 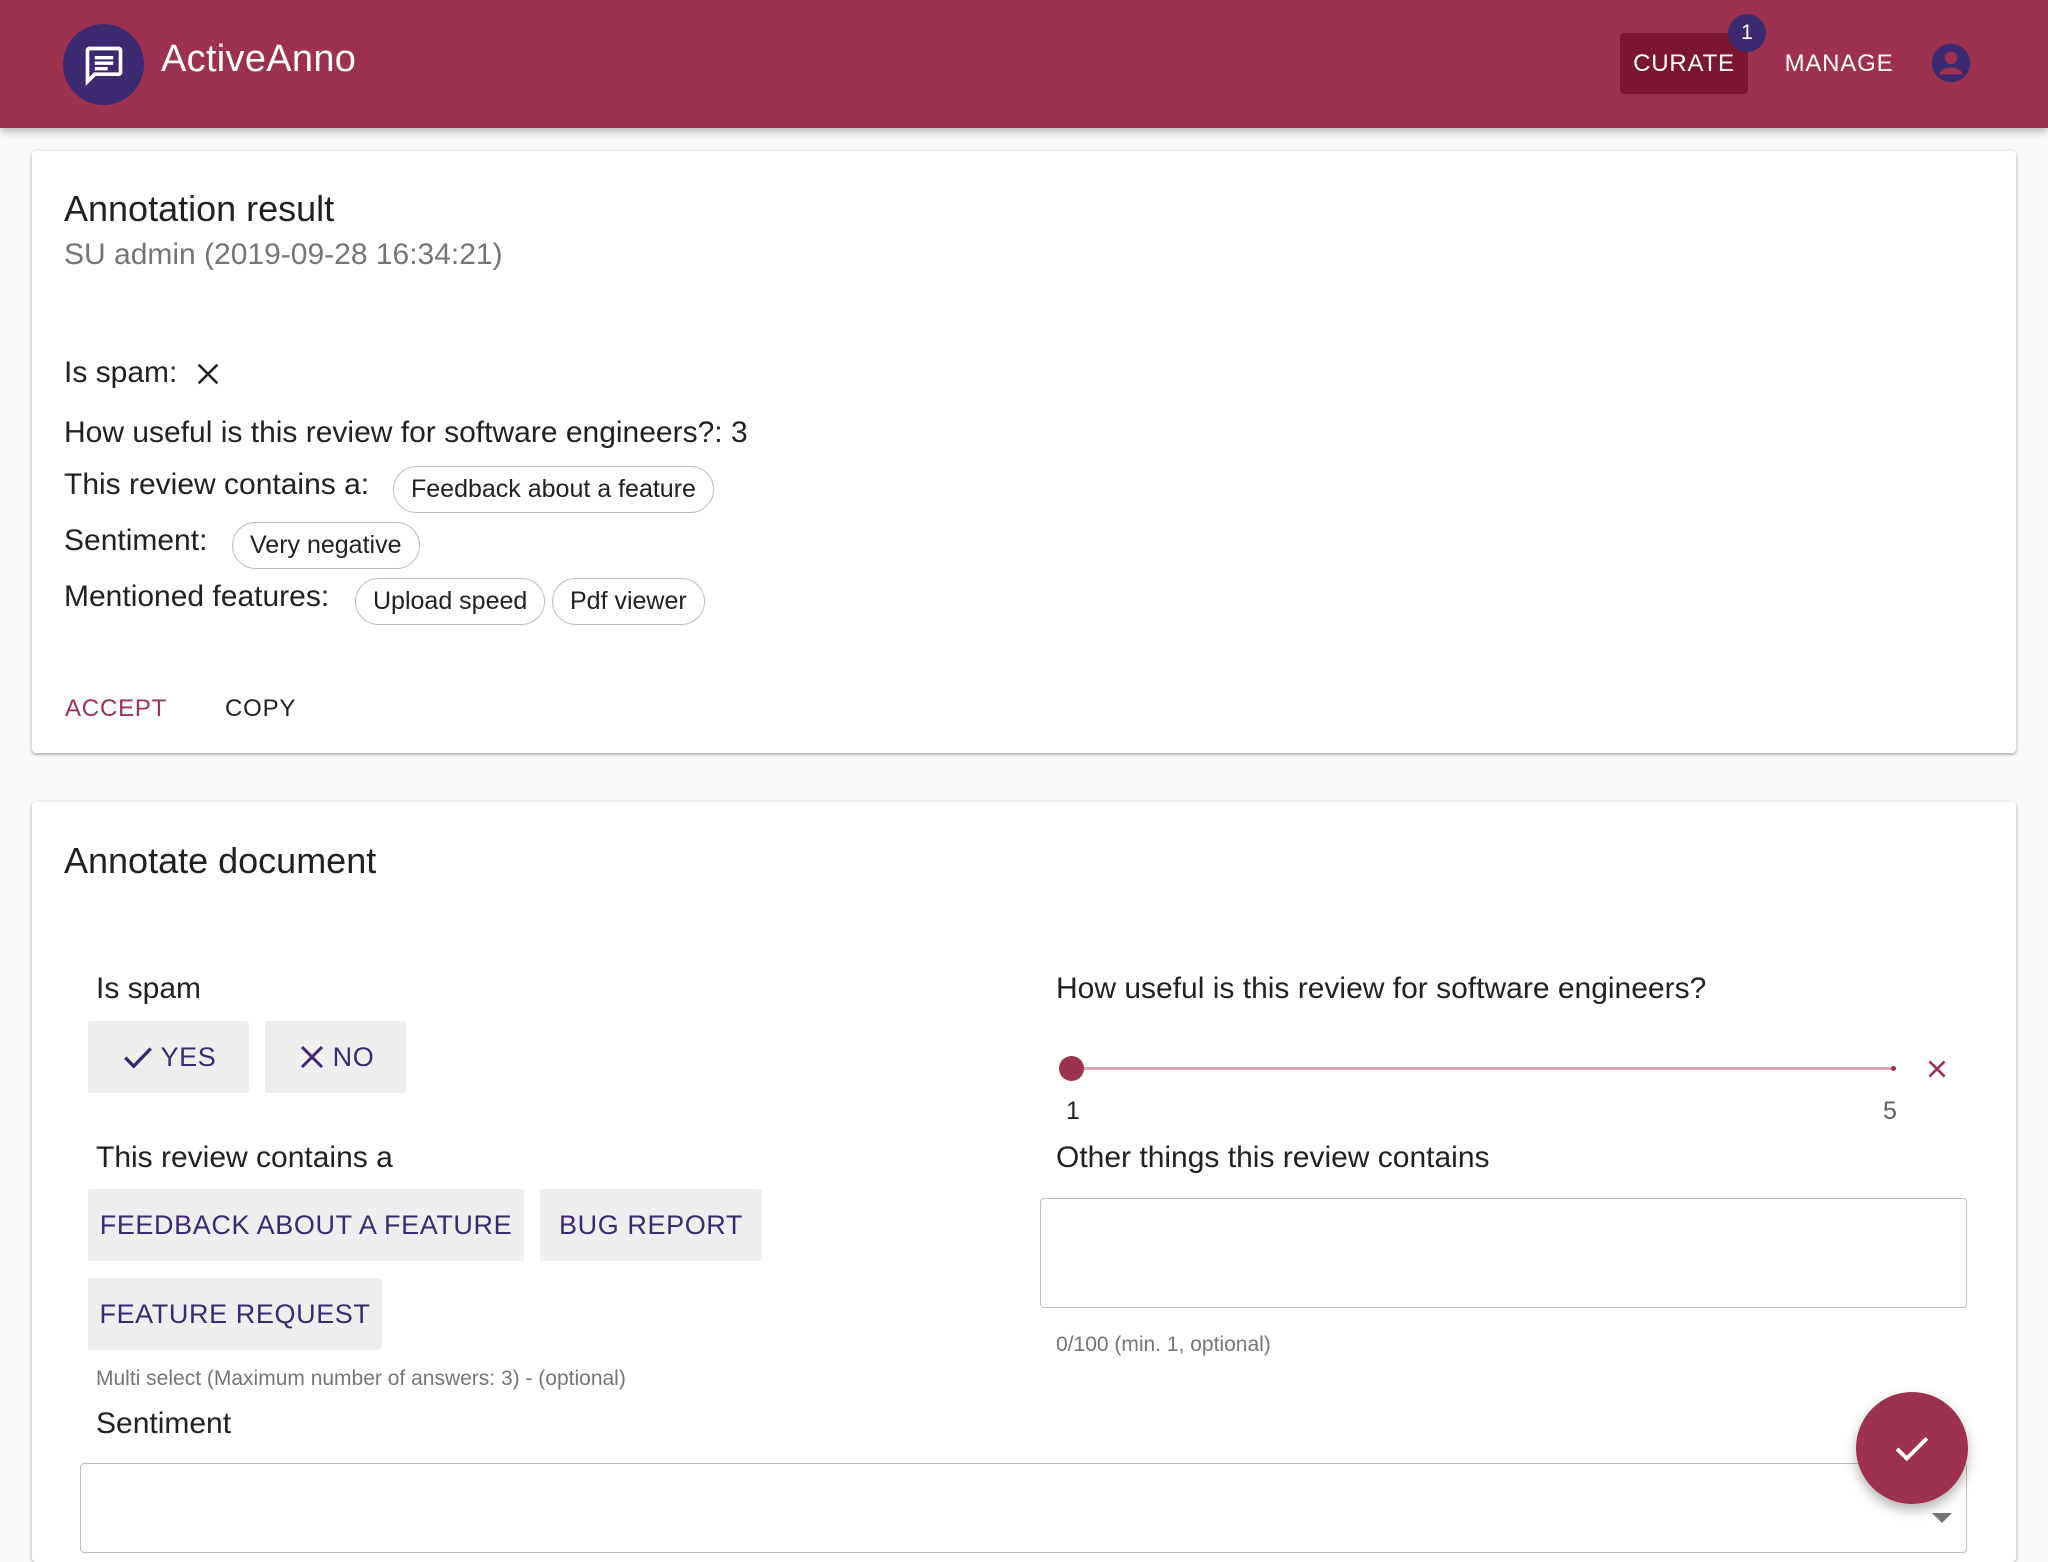 I want to click on option-feedback-about-a-feature: FEEDBACK ABOUT A FEATURE, so click(x=306, y=1225).